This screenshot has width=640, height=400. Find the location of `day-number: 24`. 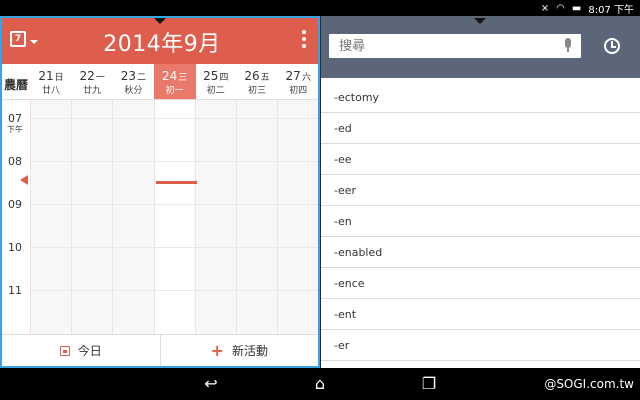

day-number: 24 is located at coordinates (169, 76).